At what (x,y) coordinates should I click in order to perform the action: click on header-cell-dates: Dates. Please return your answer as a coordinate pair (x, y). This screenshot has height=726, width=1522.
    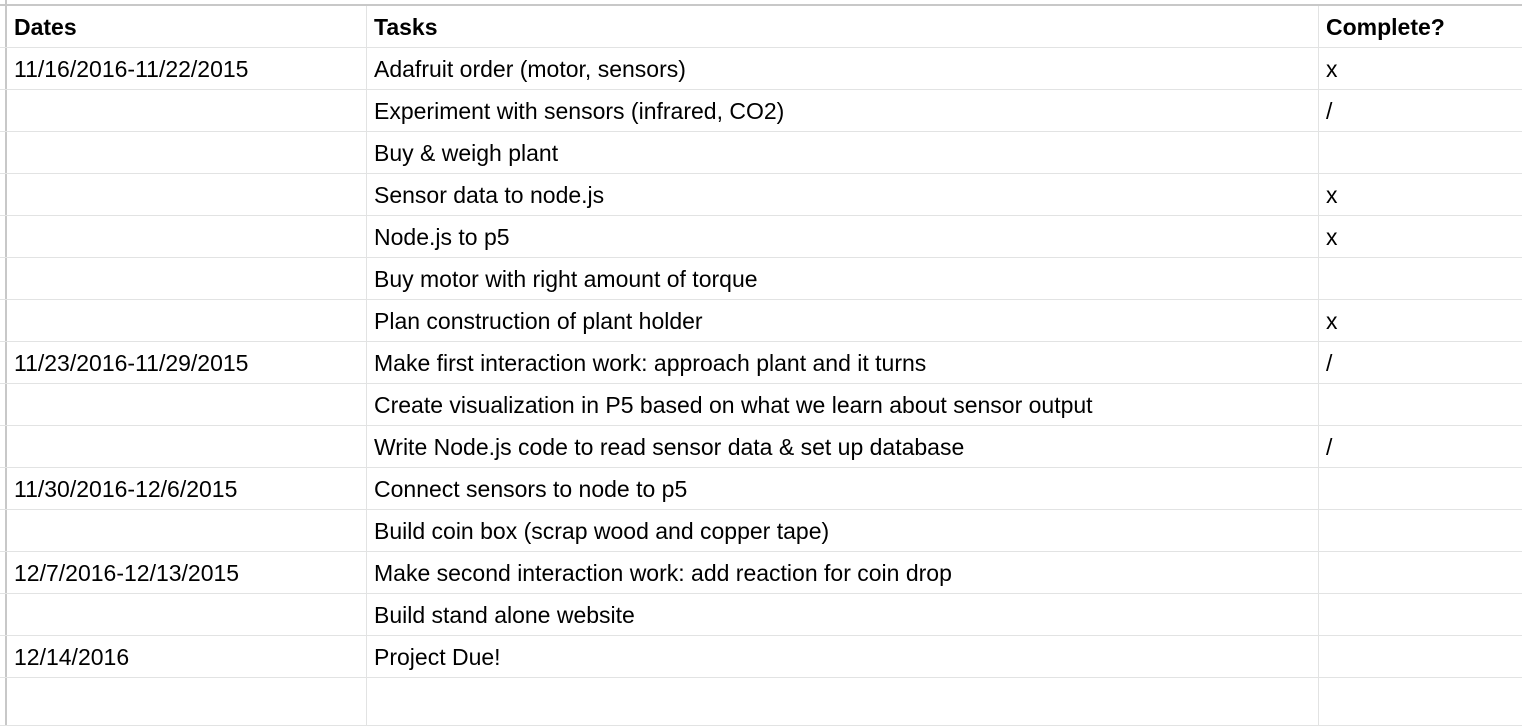
    Looking at the image, I should click on (187, 26).